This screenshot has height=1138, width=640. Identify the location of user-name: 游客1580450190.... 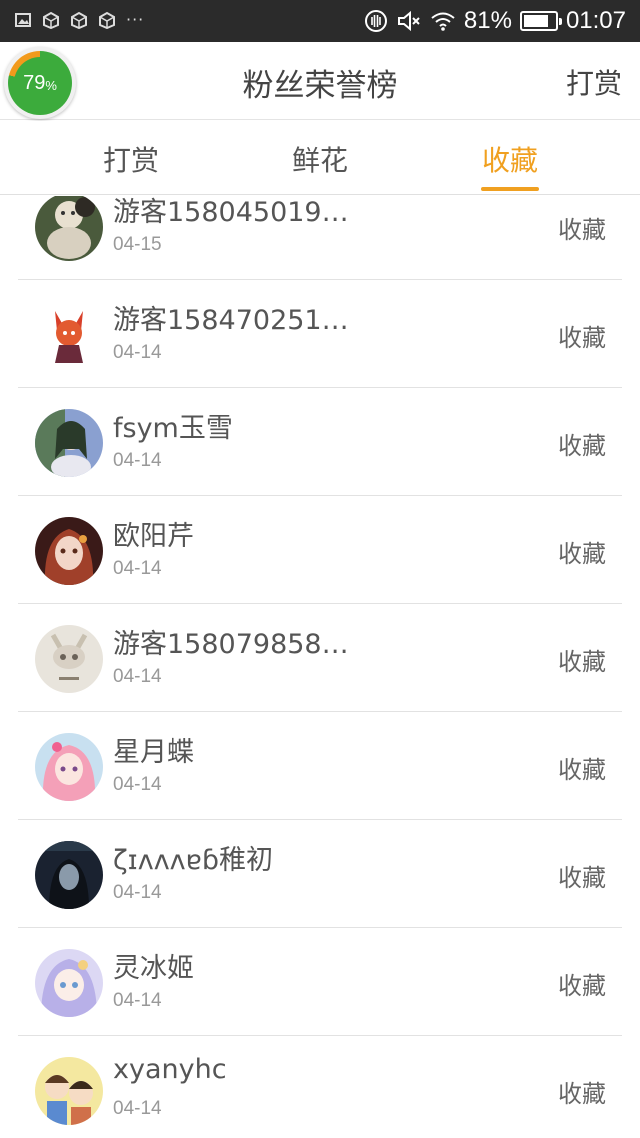
(235, 212).